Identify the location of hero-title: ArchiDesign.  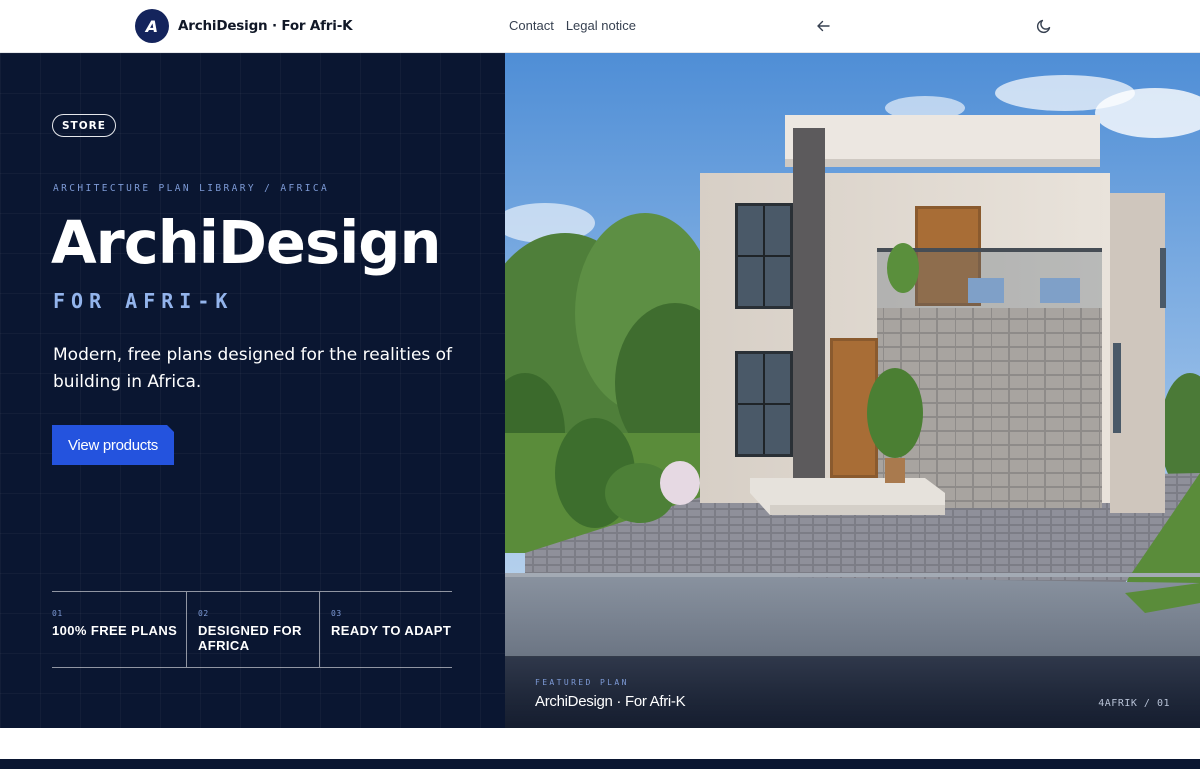
(246, 242).